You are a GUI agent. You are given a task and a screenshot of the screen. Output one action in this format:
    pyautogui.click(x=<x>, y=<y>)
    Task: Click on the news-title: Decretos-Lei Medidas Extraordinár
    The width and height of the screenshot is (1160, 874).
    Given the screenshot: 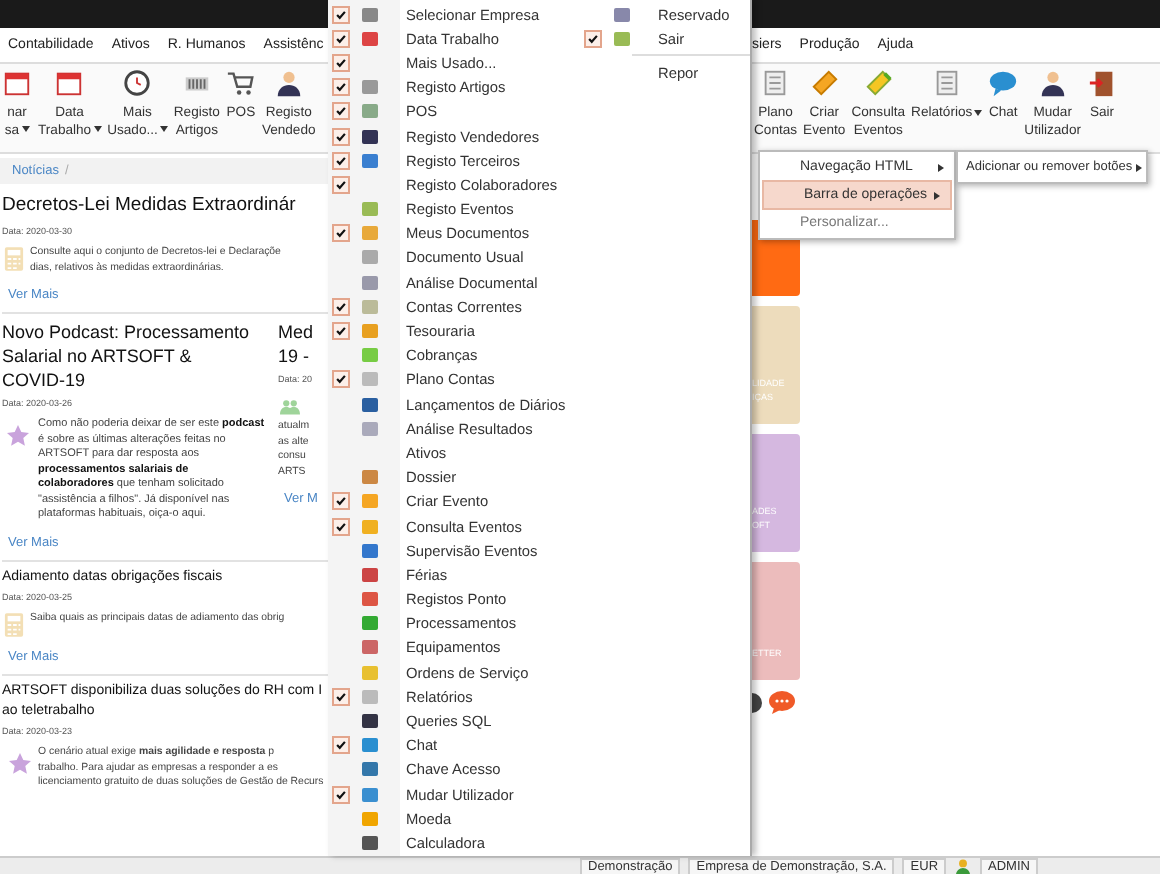 What is the action you would take?
    pyautogui.click(x=165, y=206)
    